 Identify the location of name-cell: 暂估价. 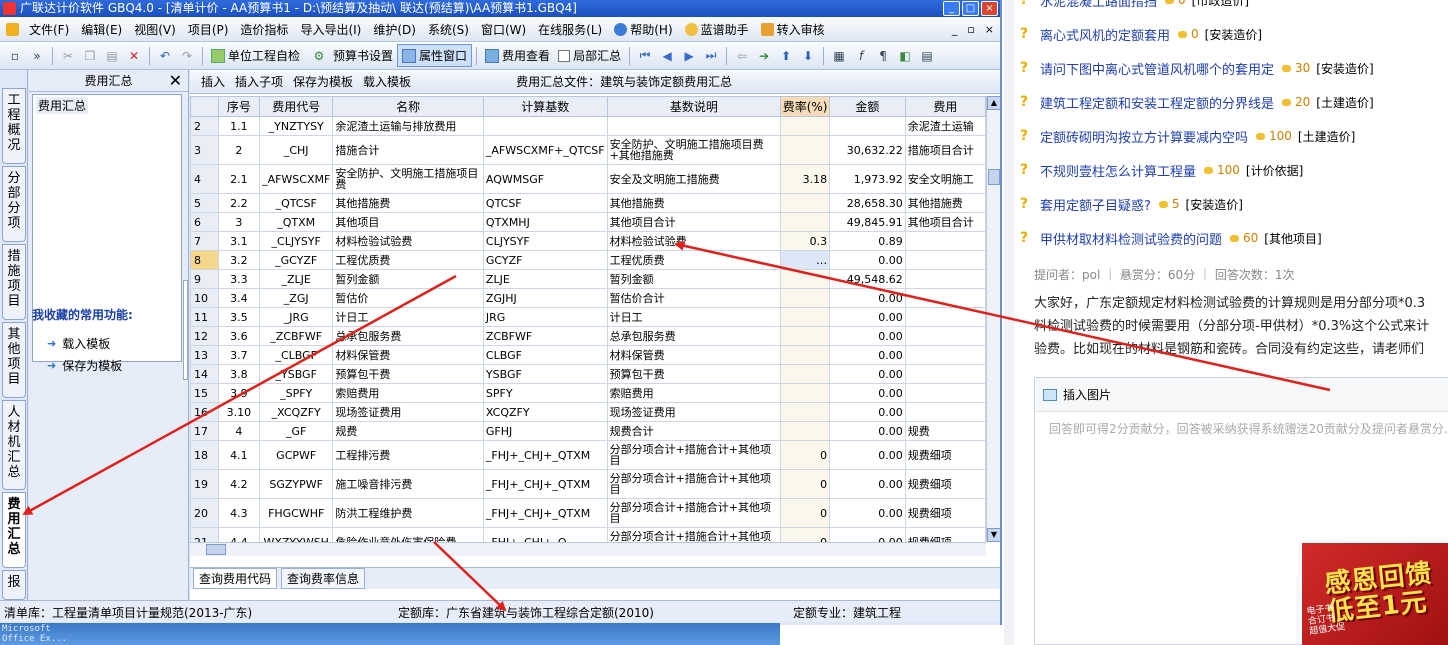
(408, 298).